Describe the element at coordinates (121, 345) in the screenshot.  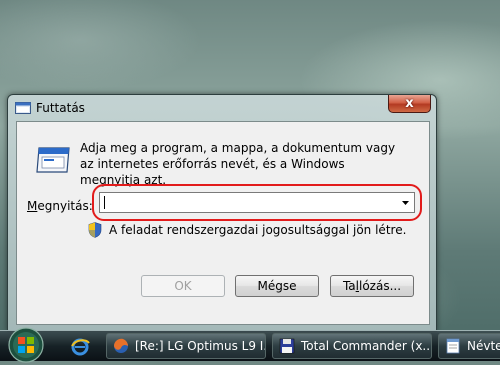
I see `firefox-icon` at that location.